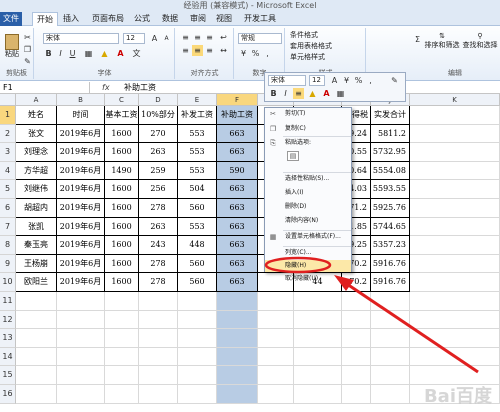 The height and width of the screenshot is (412, 500). I want to click on annotation-overlay, so click(371, 315).